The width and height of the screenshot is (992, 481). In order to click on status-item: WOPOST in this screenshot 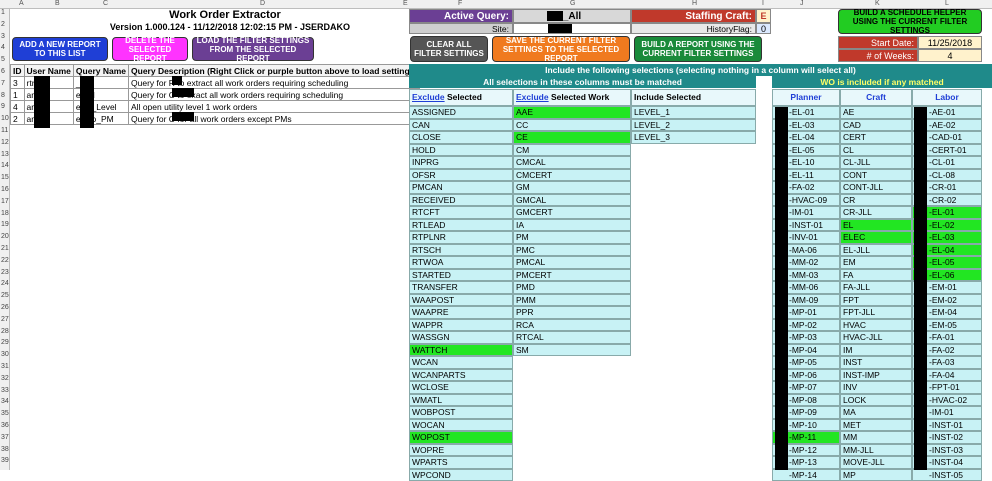, I will do `click(461, 437)`.